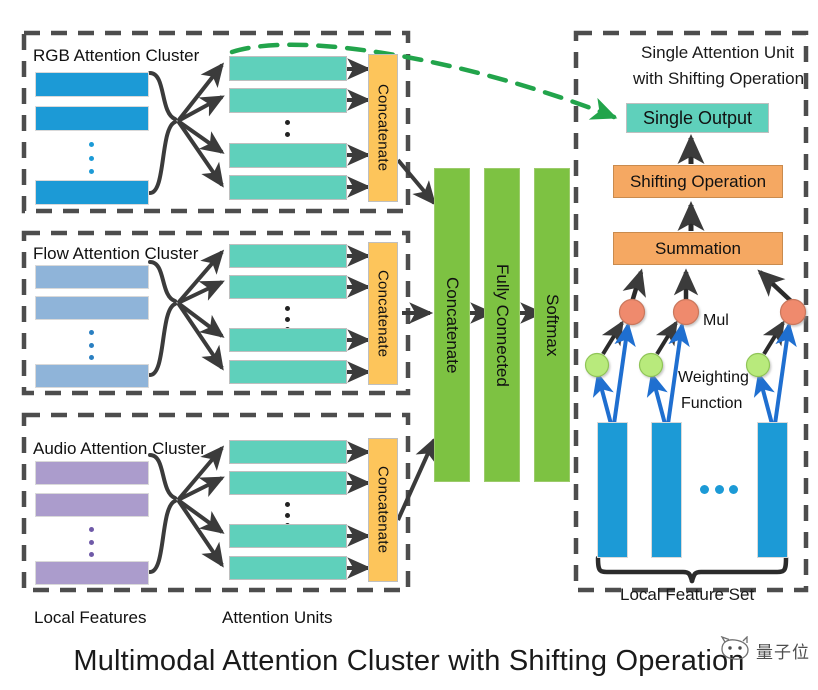 The image size is (818, 690). Describe the element at coordinates (697, 118) in the screenshot. I see `single-output-box: Single Output` at that location.